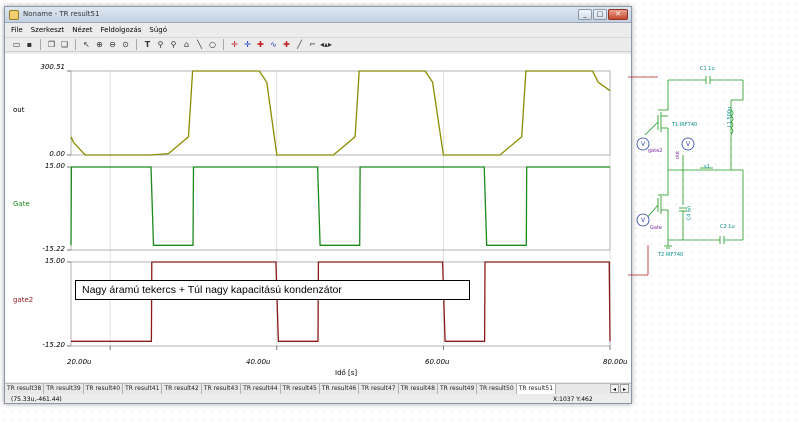 This screenshot has height=423, width=800. Describe the element at coordinates (99, 44) in the screenshot. I see `zoom-in-icon: ⊕` at that location.